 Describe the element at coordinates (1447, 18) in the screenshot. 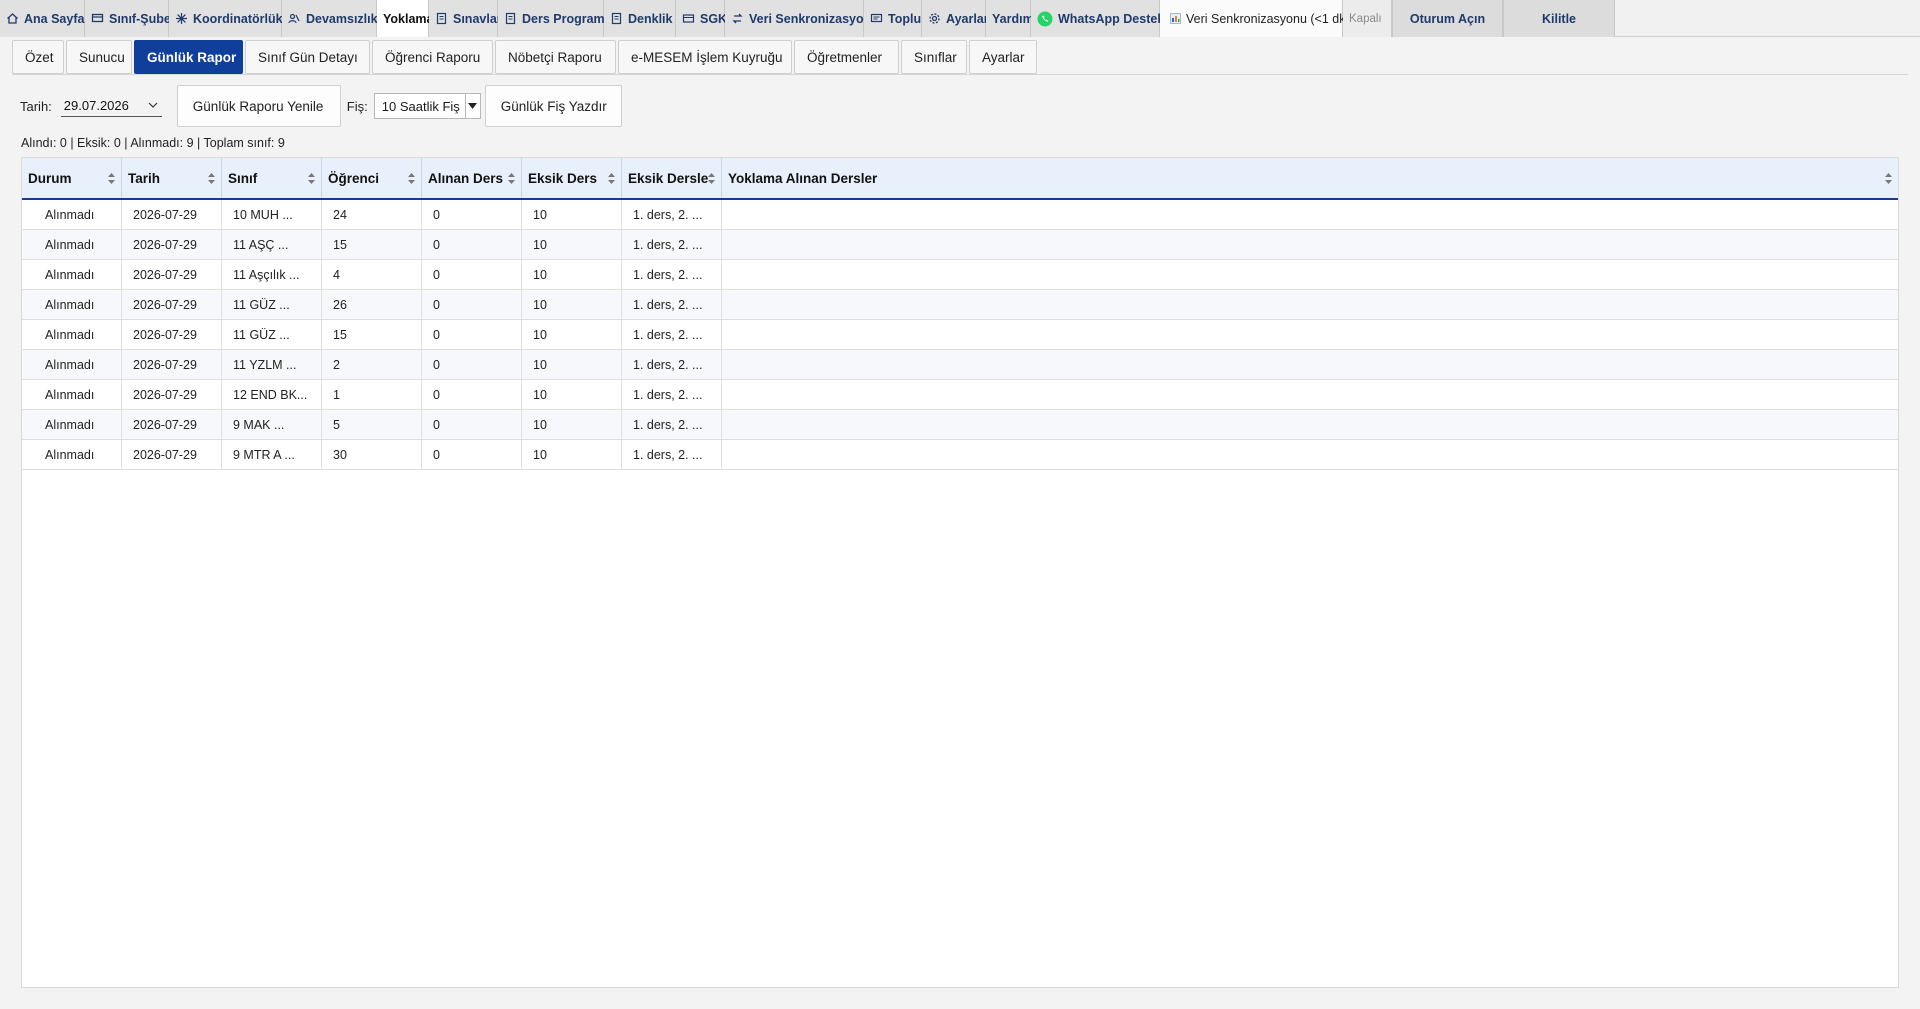

I see `login-button: Oturum Açın` at that location.